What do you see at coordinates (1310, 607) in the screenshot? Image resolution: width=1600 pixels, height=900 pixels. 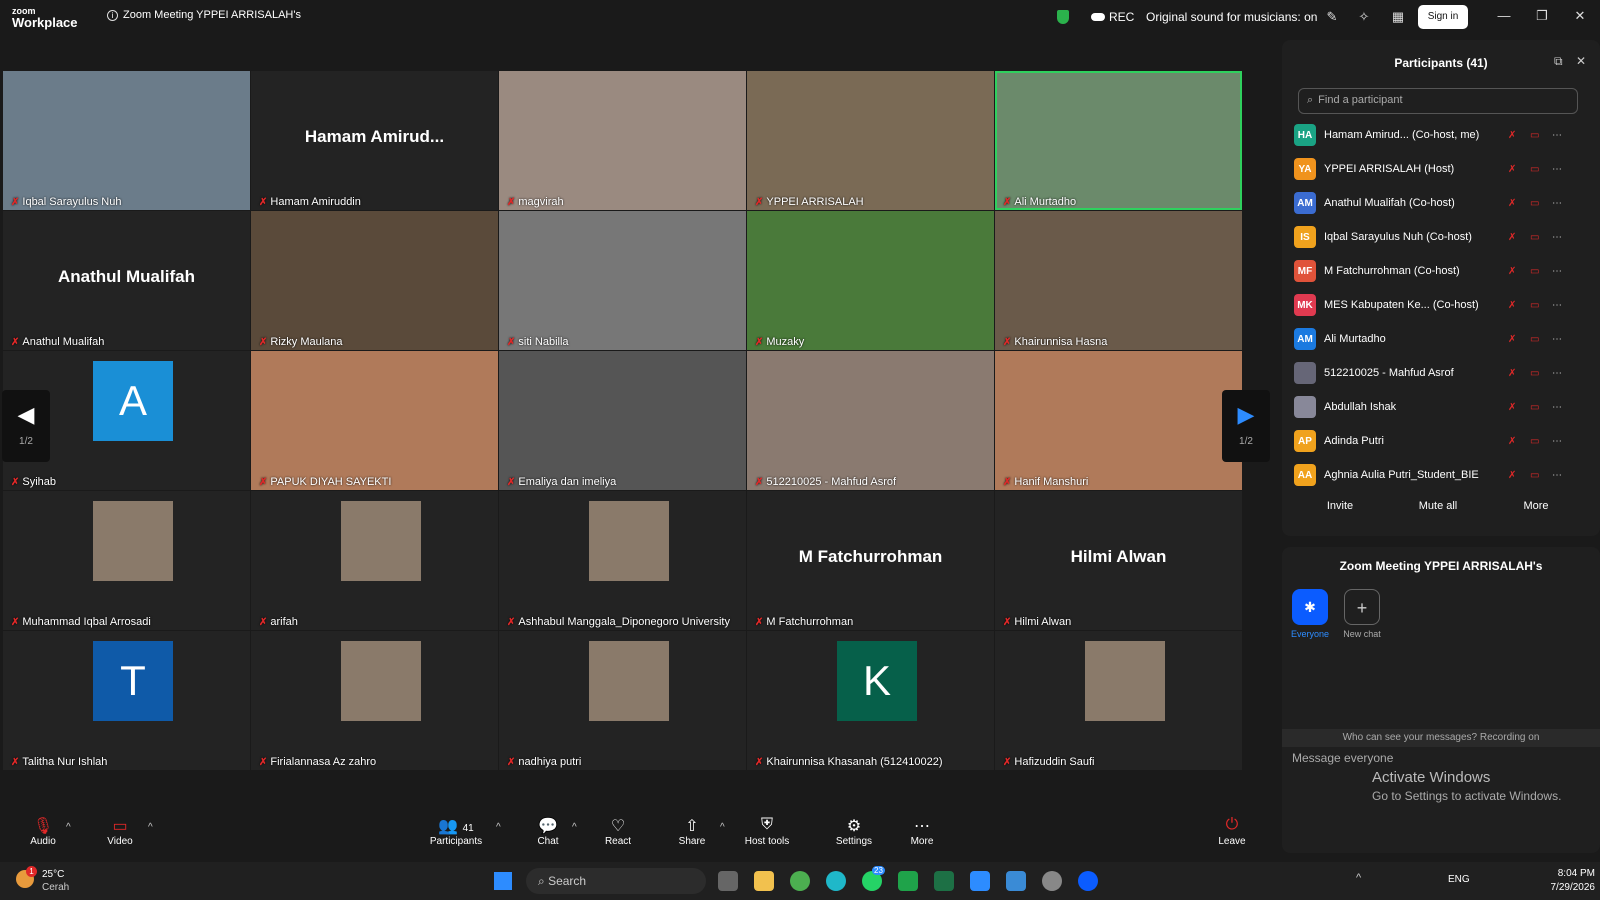 I see `everyone-chat-button: ✱` at bounding box center [1310, 607].